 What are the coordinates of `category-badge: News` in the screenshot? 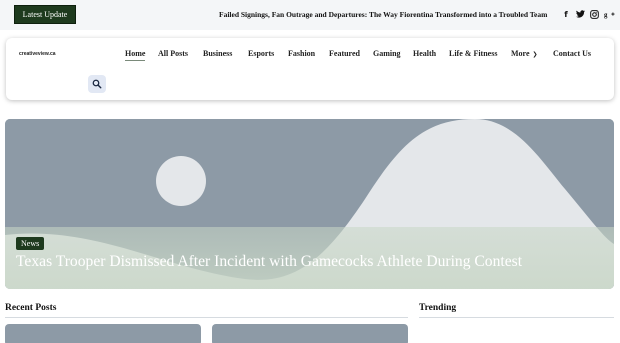 It's located at (30, 243).